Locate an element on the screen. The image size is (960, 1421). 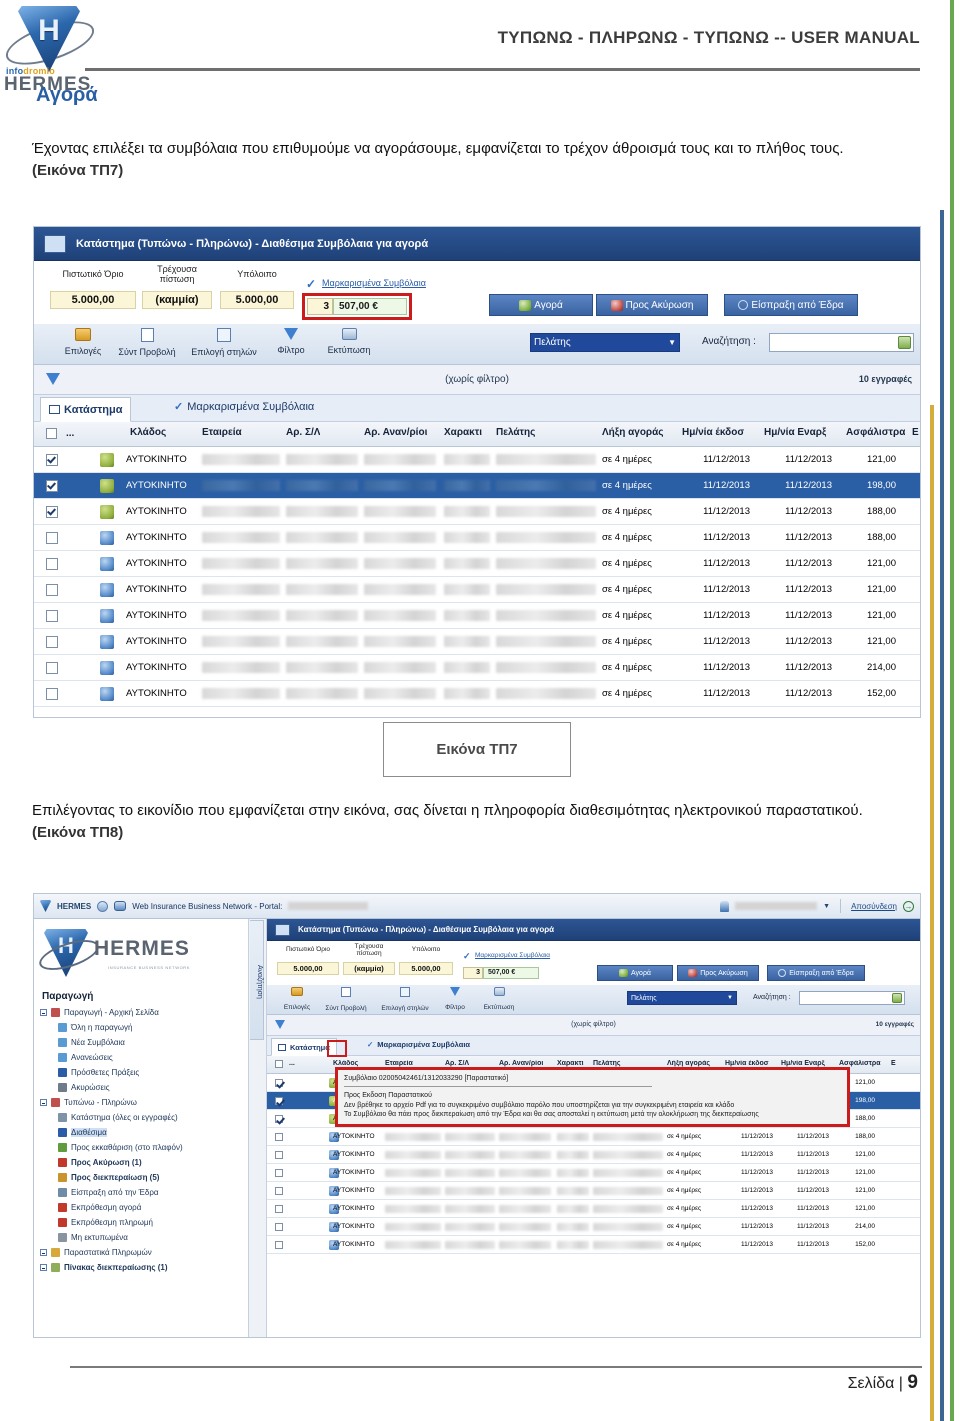
sidebar-item-12: Είσπραξη από την Έδρα is located at coordinates (142, 1192).